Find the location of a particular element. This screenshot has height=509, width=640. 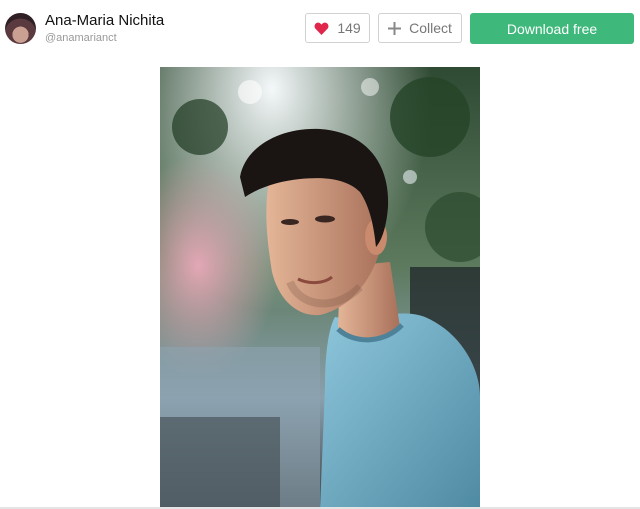

plus-icon is located at coordinates (395, 28).